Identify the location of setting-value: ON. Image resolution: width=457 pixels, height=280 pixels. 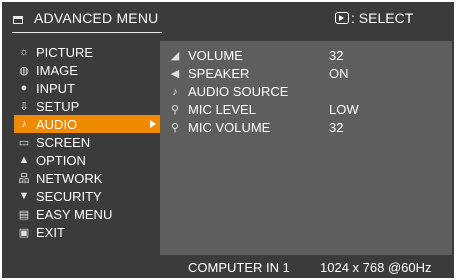
(339, 73).